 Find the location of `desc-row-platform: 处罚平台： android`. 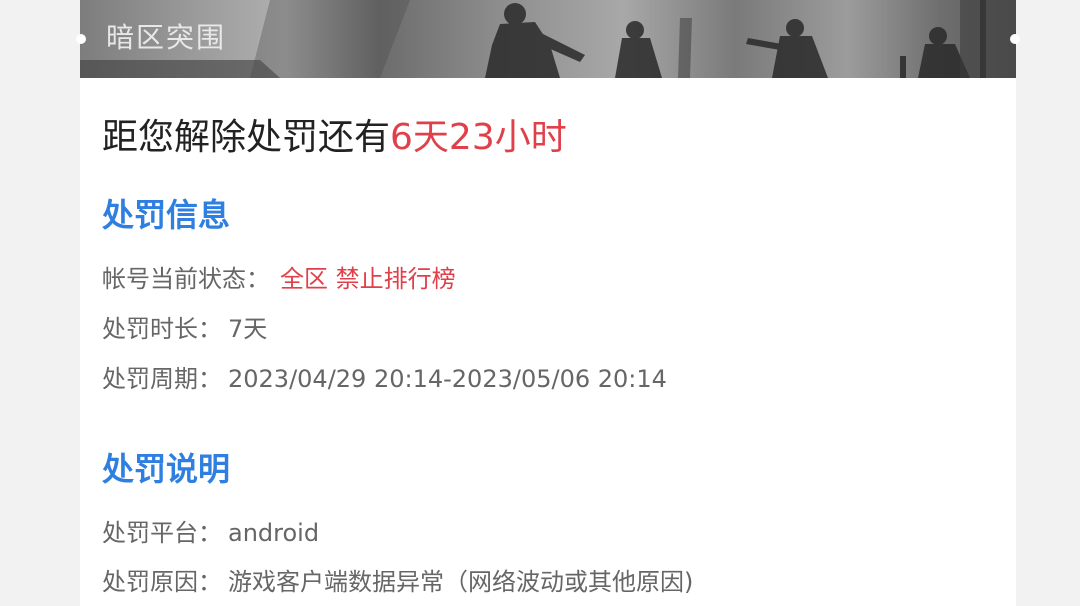

desc-row-platform: 处罚平台： android is located at coordinates (210, 533).